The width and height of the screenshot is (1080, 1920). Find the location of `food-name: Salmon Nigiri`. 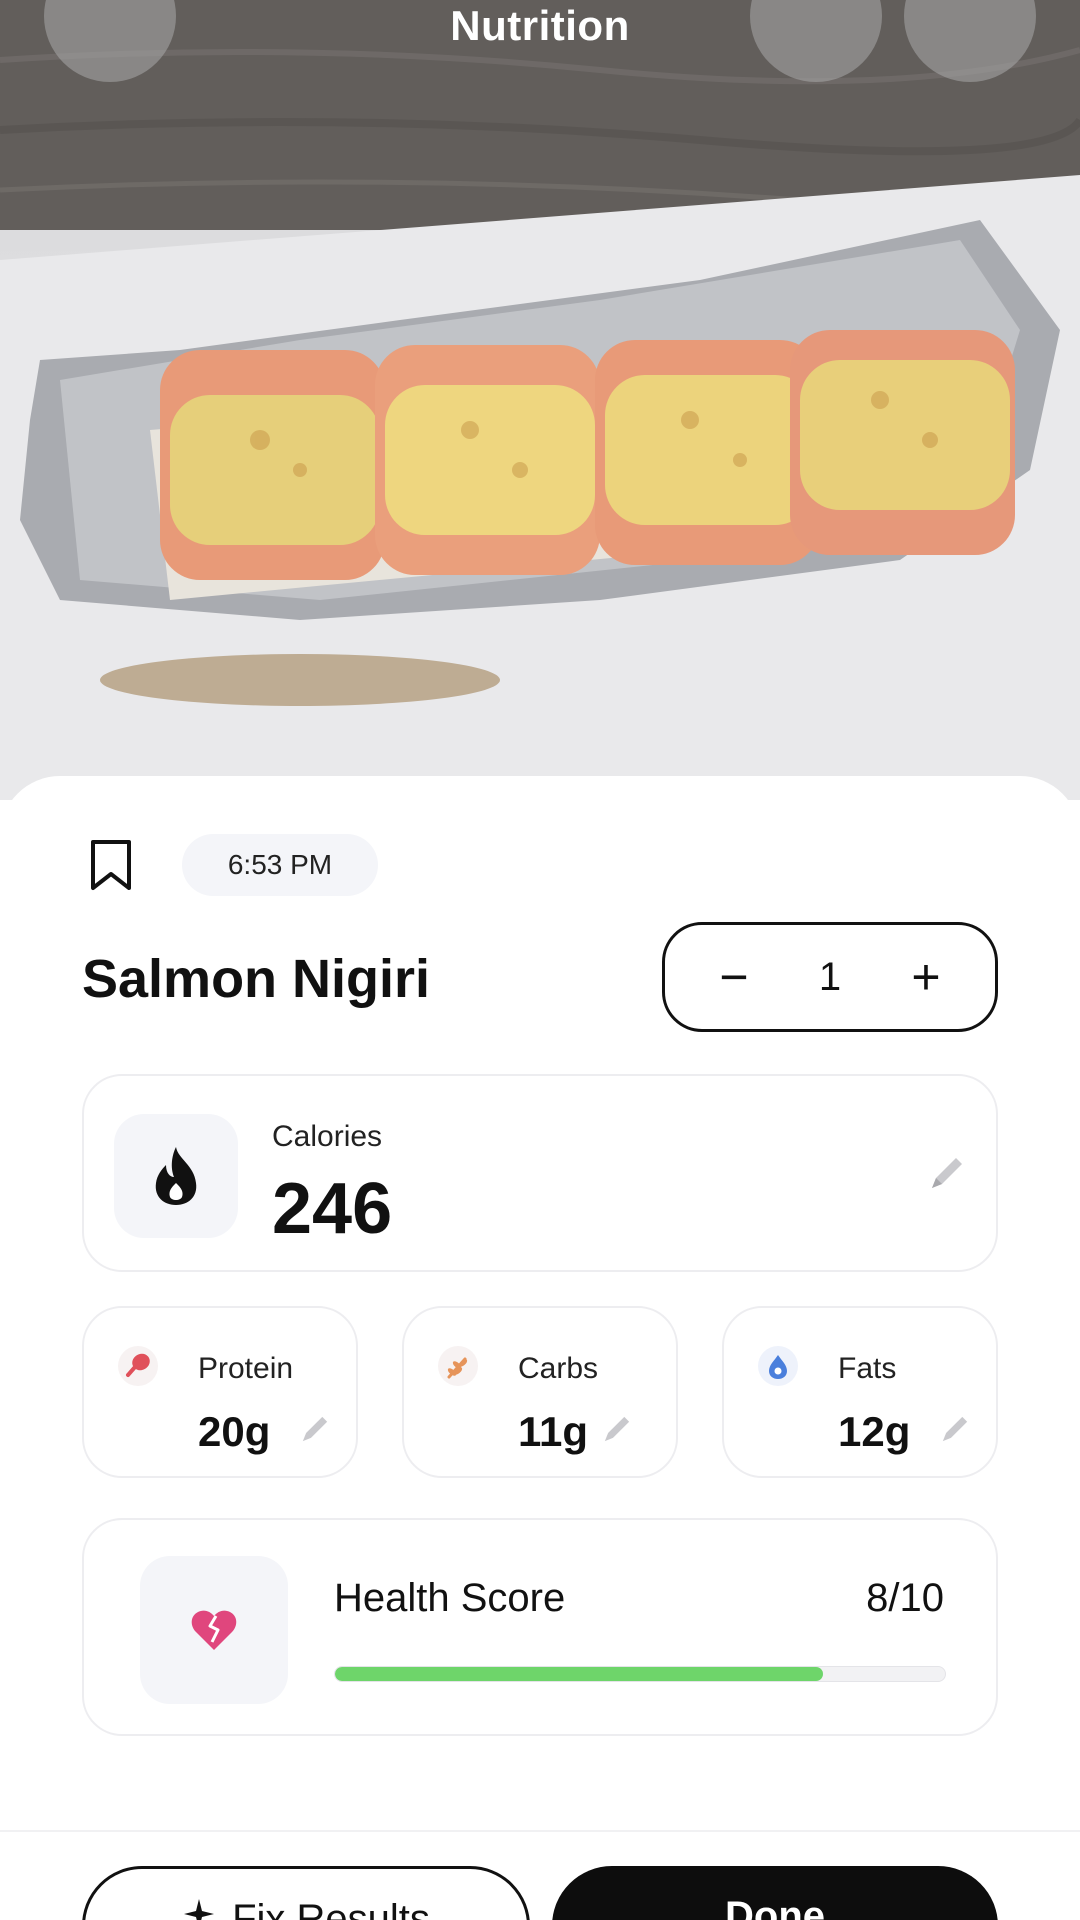

food-name: Salmon Nigiri is located at coordinates (256, 979).